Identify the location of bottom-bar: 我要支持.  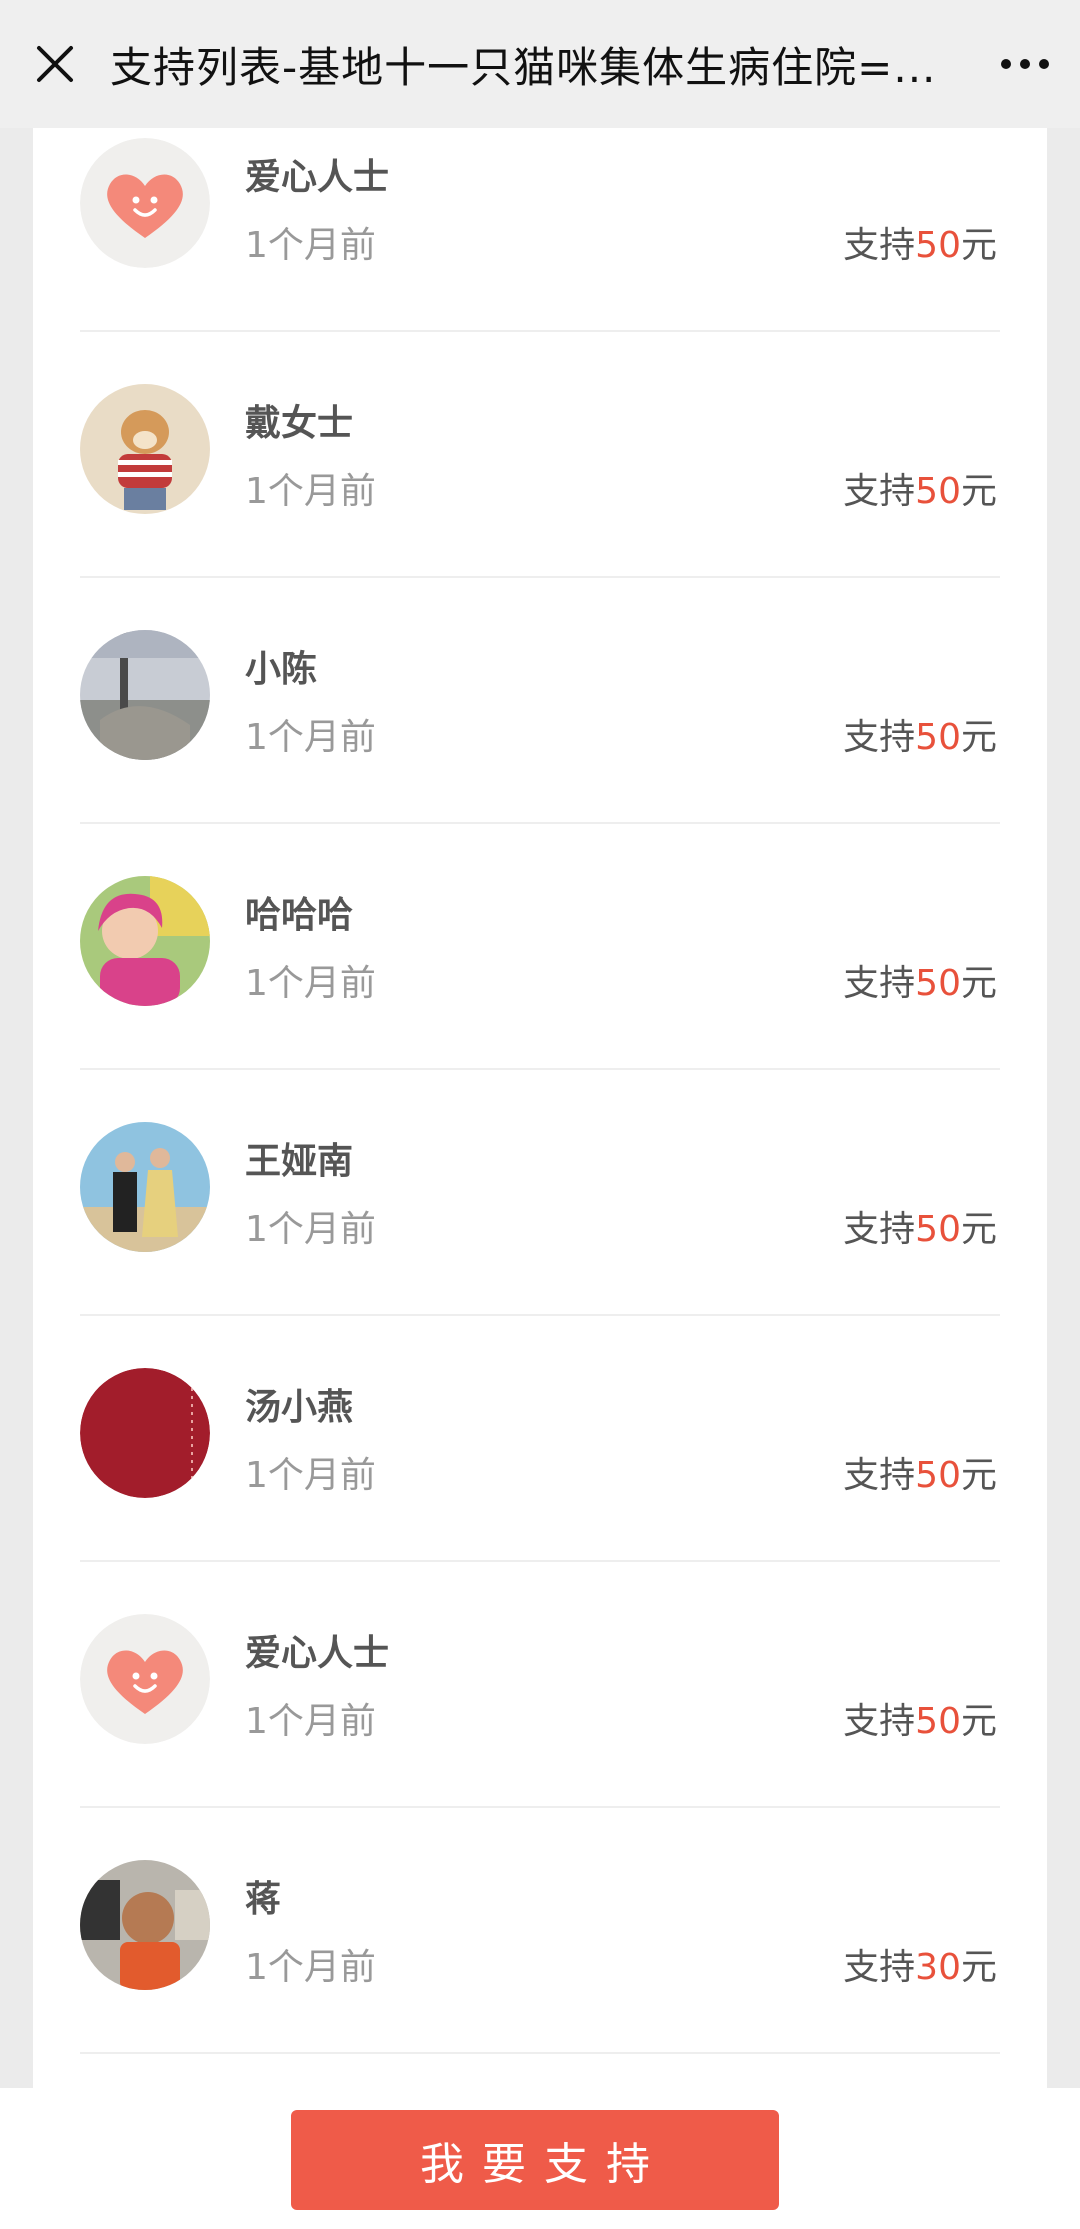
(540, 2158).